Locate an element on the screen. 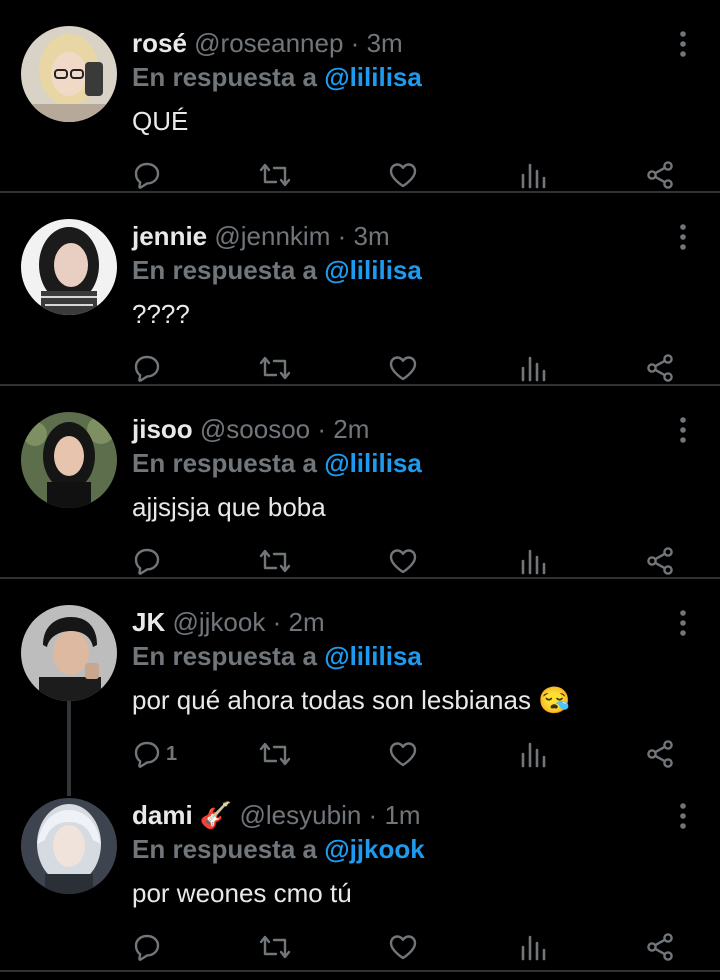  user-handle: @jennkim is located at coordinates (272, 236).